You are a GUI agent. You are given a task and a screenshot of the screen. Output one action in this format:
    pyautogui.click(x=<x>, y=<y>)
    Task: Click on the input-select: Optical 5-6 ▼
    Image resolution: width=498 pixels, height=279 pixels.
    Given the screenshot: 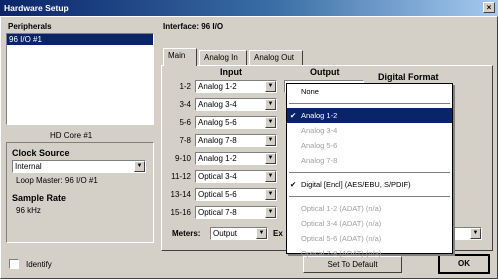 What is the action you would take?
    pyautogui.click(x=236, y=194)
    